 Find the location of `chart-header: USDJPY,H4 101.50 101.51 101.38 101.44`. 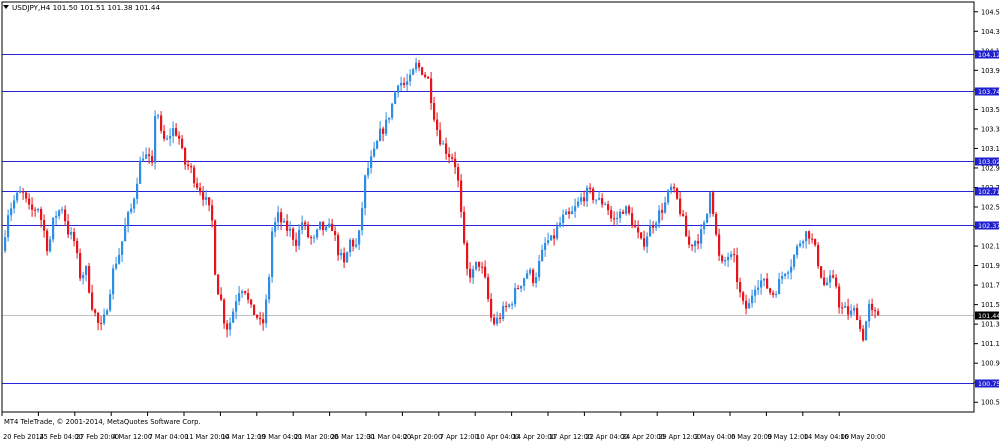

chart-header: USDJPY,H4 101.50 101.51 101.38 101.44 is located at coordinates (81, 7).